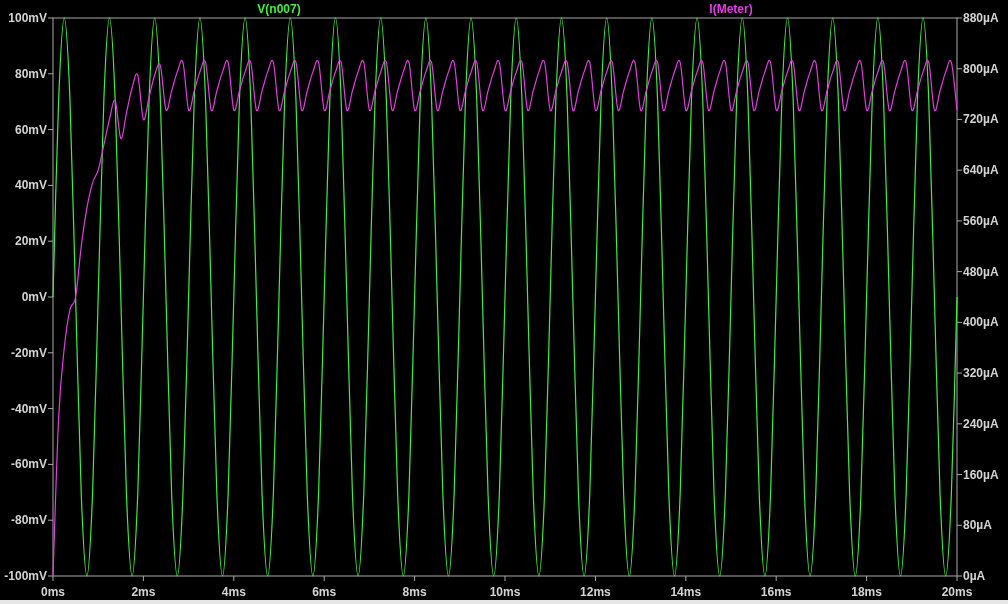 The width and height of the screenshot is (1008, 604). What do you see at coordinates (28, 408) in the screenshot?
I see `y-axis-tick-label: -40mV` at bounding box center [28, 408].